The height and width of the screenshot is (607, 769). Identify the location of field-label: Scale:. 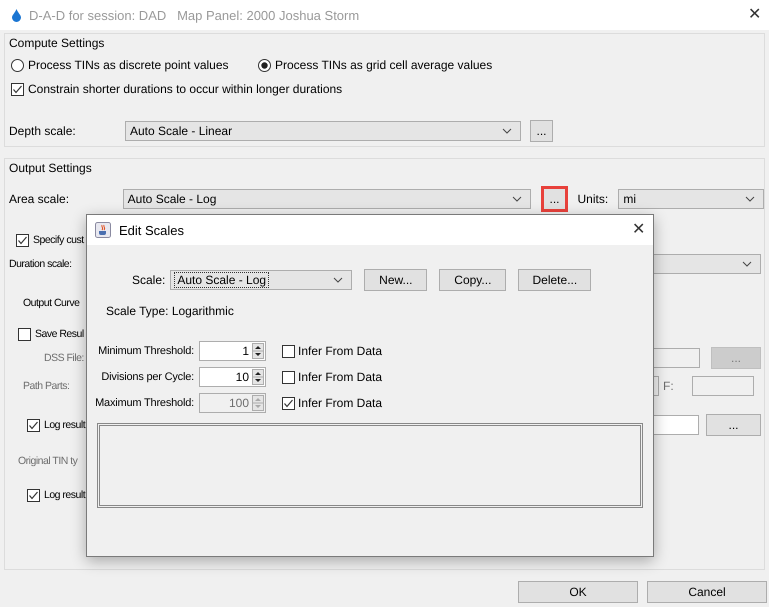
(149, 280).